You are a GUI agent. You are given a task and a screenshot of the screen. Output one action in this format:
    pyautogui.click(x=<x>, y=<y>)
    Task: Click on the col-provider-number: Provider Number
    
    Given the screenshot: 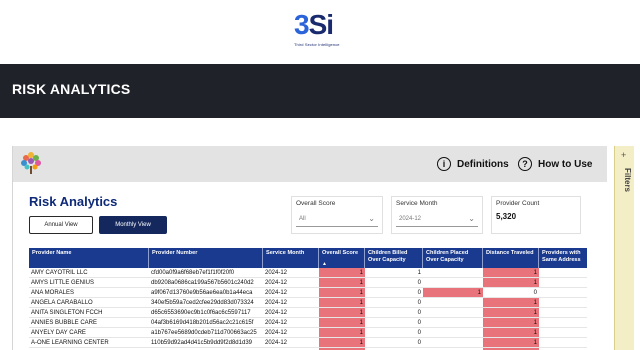 What is the action you would take?
    pyautogui.click(x=206, y=258)
    